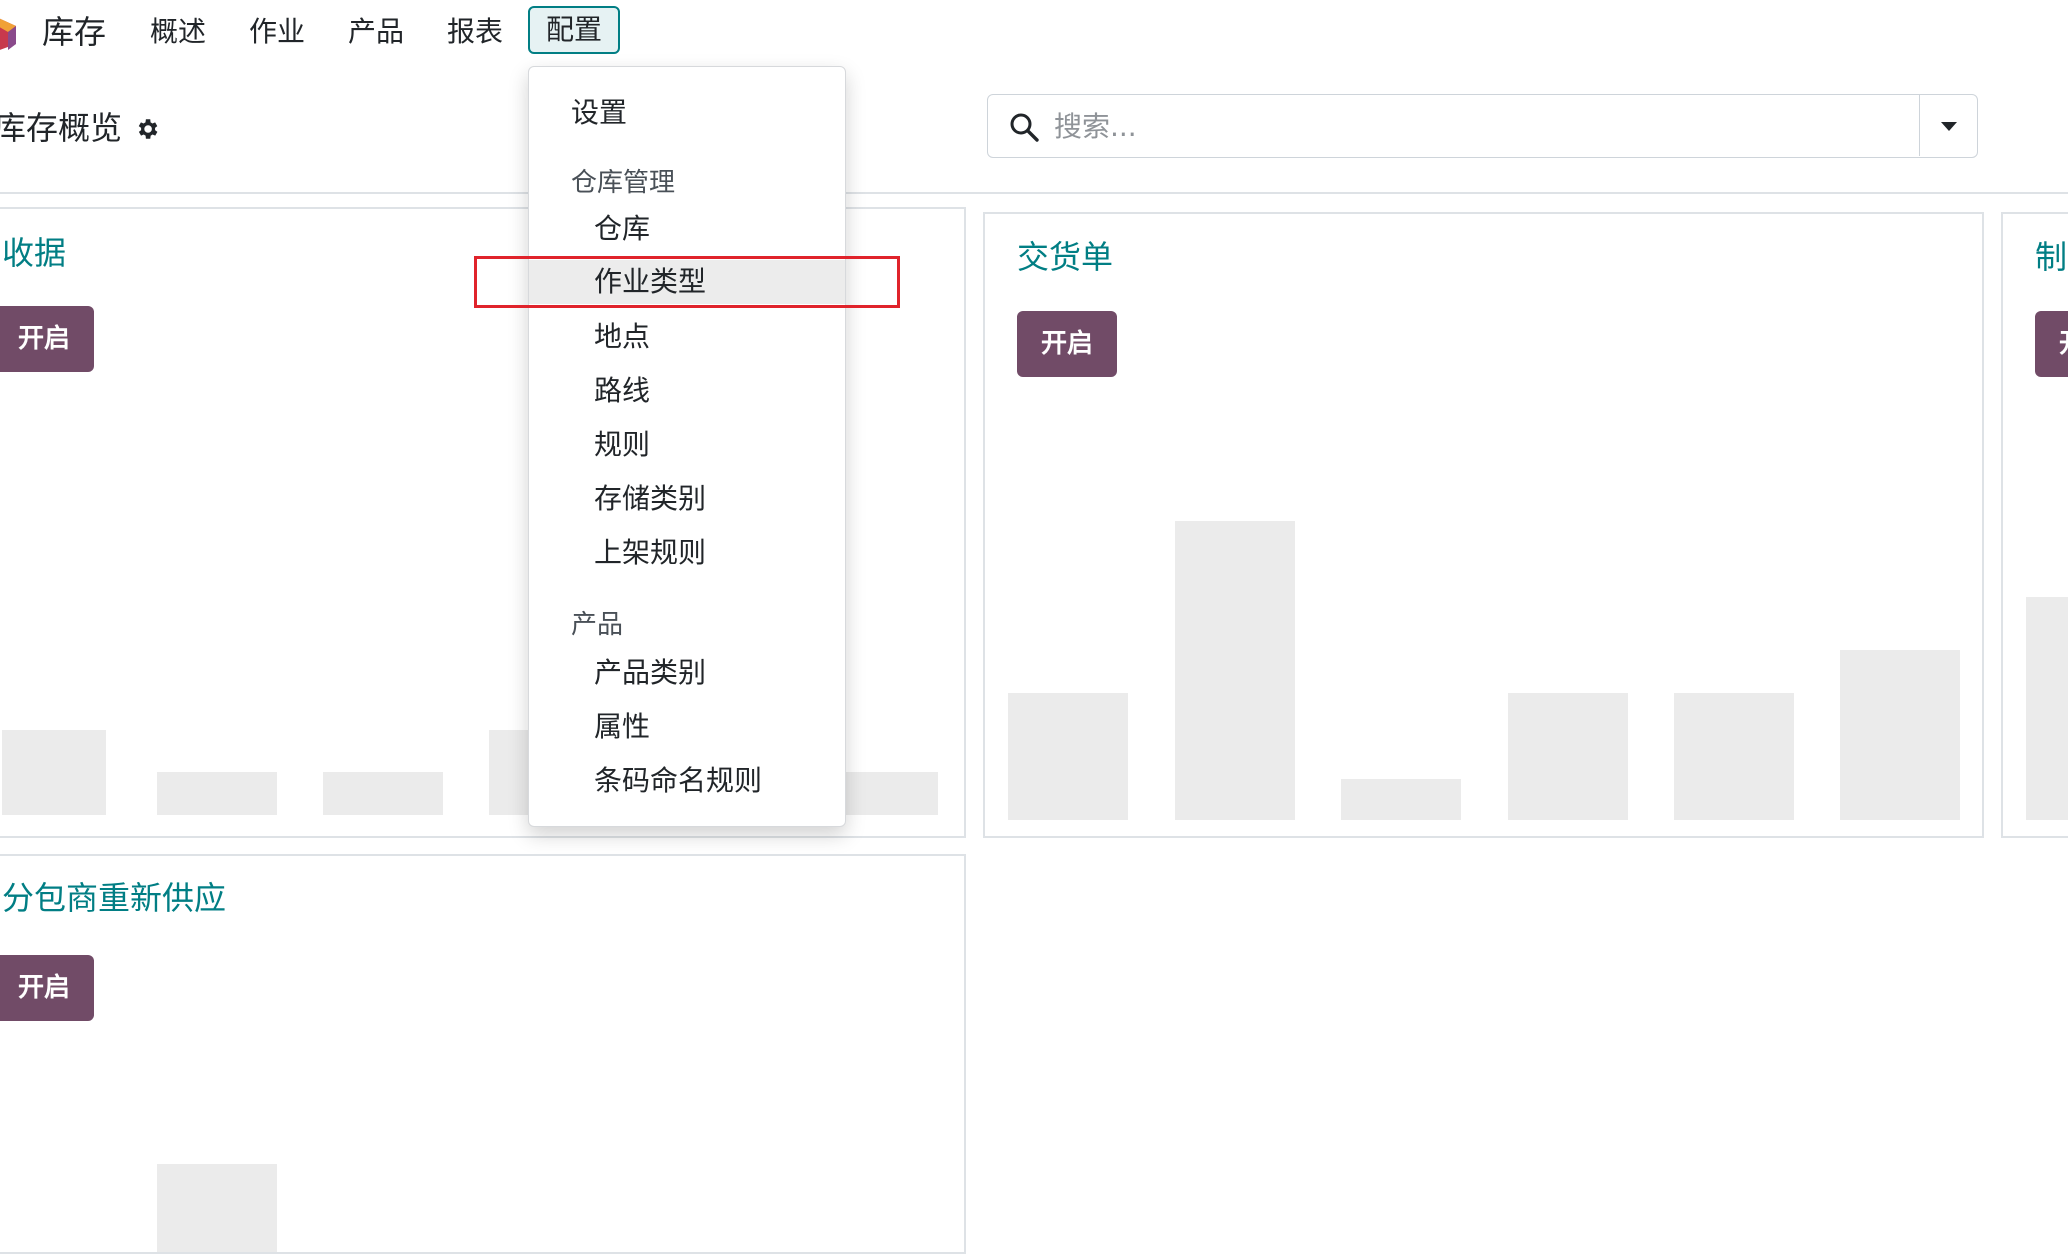 The image size is (2068, 1254). What do you see at coordinates (2051, 344) in the screenshot?
I see `open-button: 开` at bounding box center [2051, 344].